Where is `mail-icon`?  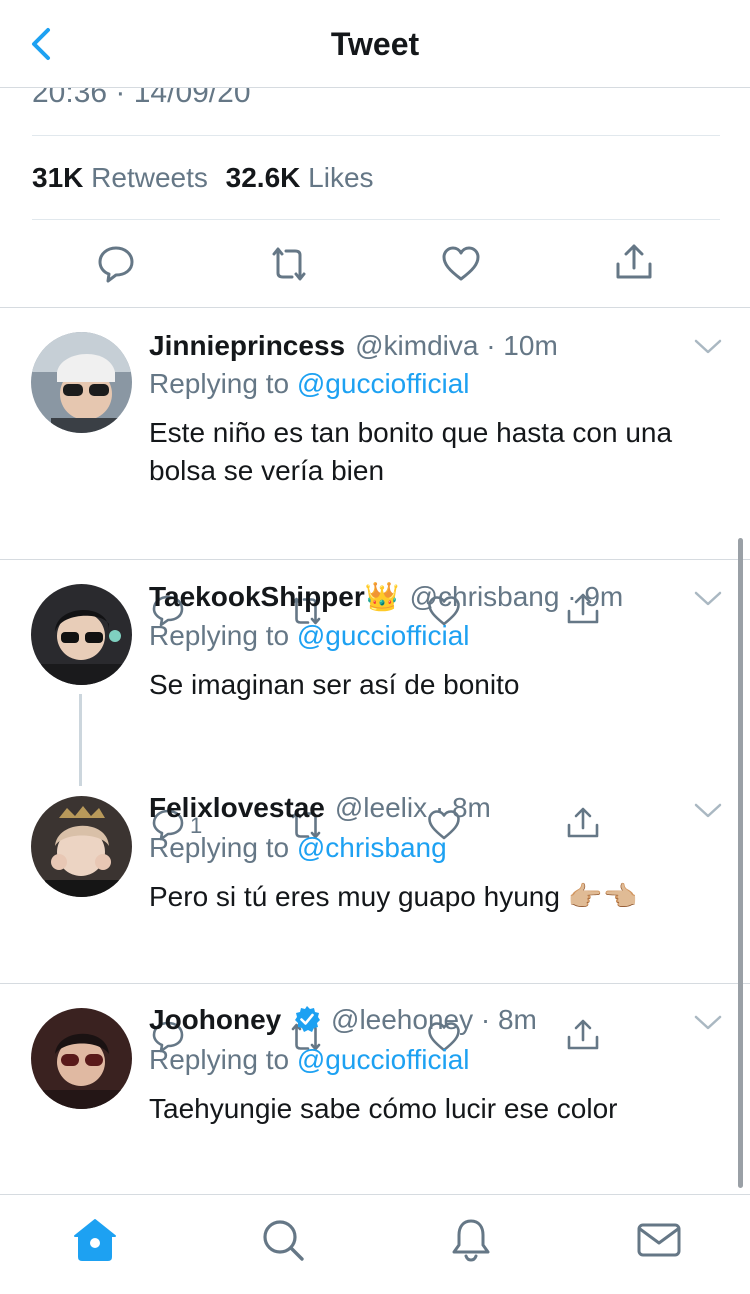
mail-icon is located at coordinates (659, 1240).